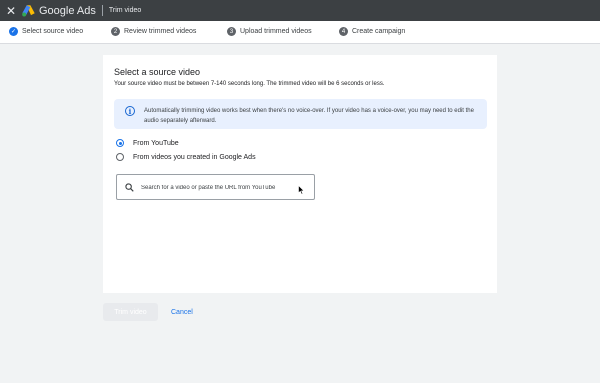 The width and height of the screenshot is (600, 383). Describe the element at coordinates (379, 31) in the screenshot. I see `step-label: Create campaign` at that location.